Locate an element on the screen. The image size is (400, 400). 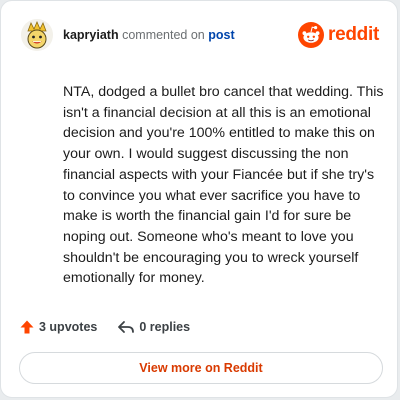
comment-header: kapryiath commented on post reddit is located at coordinates (200, 35).